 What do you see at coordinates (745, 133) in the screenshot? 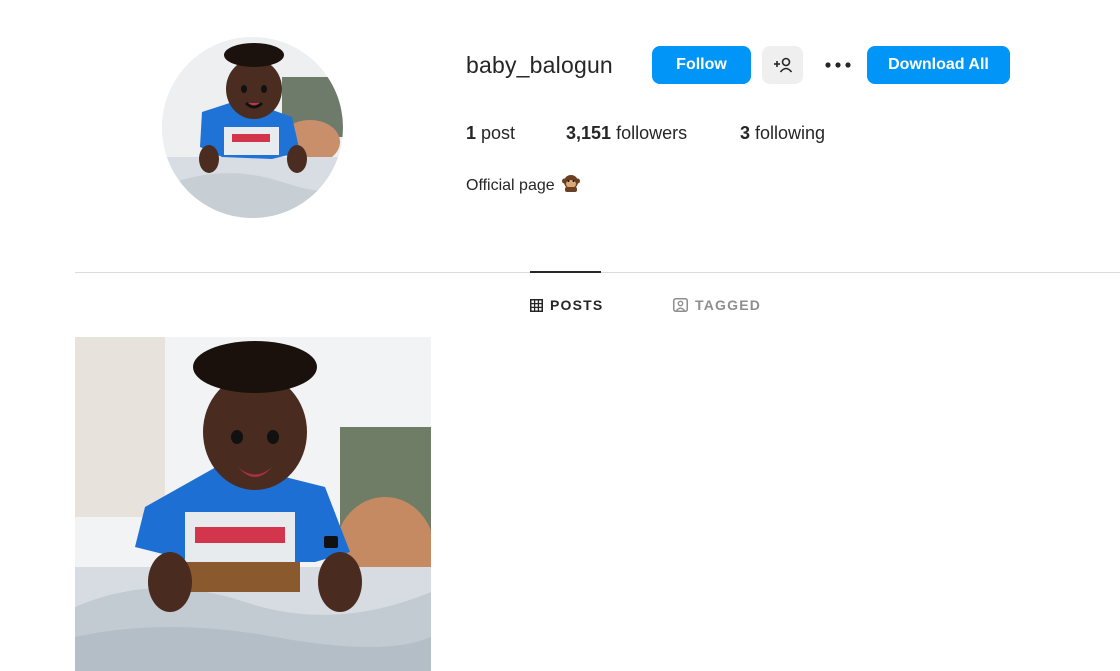
I see `following-count: 3` at bounding box center [745, 133].